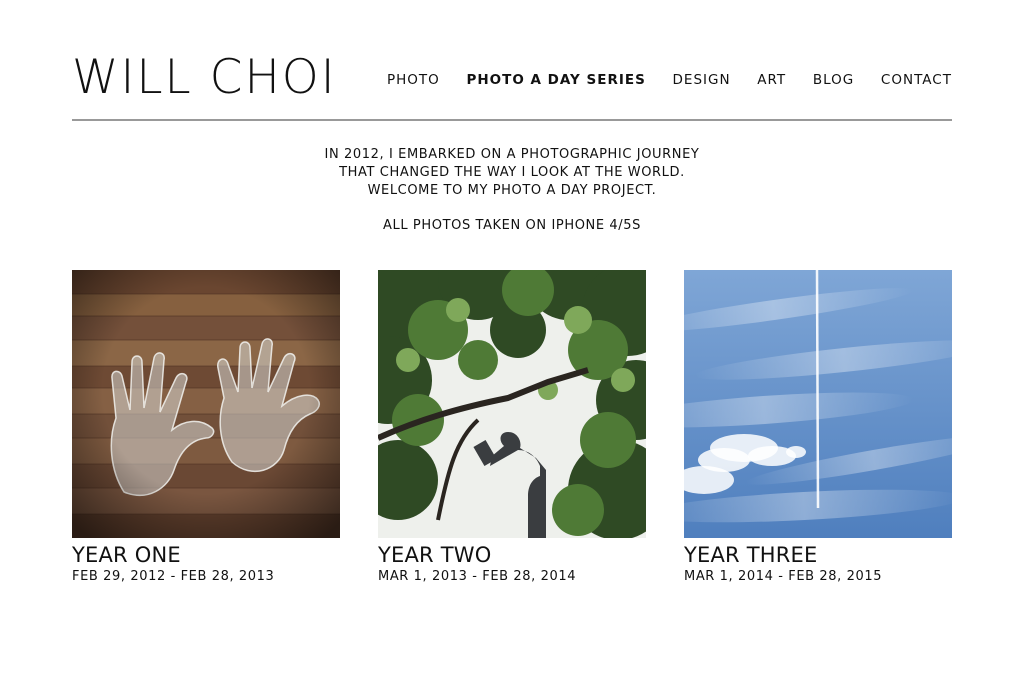 Image resolution: width=1024 pixels, height=680 pixels. I want to click on statue-under-trees-photo, so click(512, 404).